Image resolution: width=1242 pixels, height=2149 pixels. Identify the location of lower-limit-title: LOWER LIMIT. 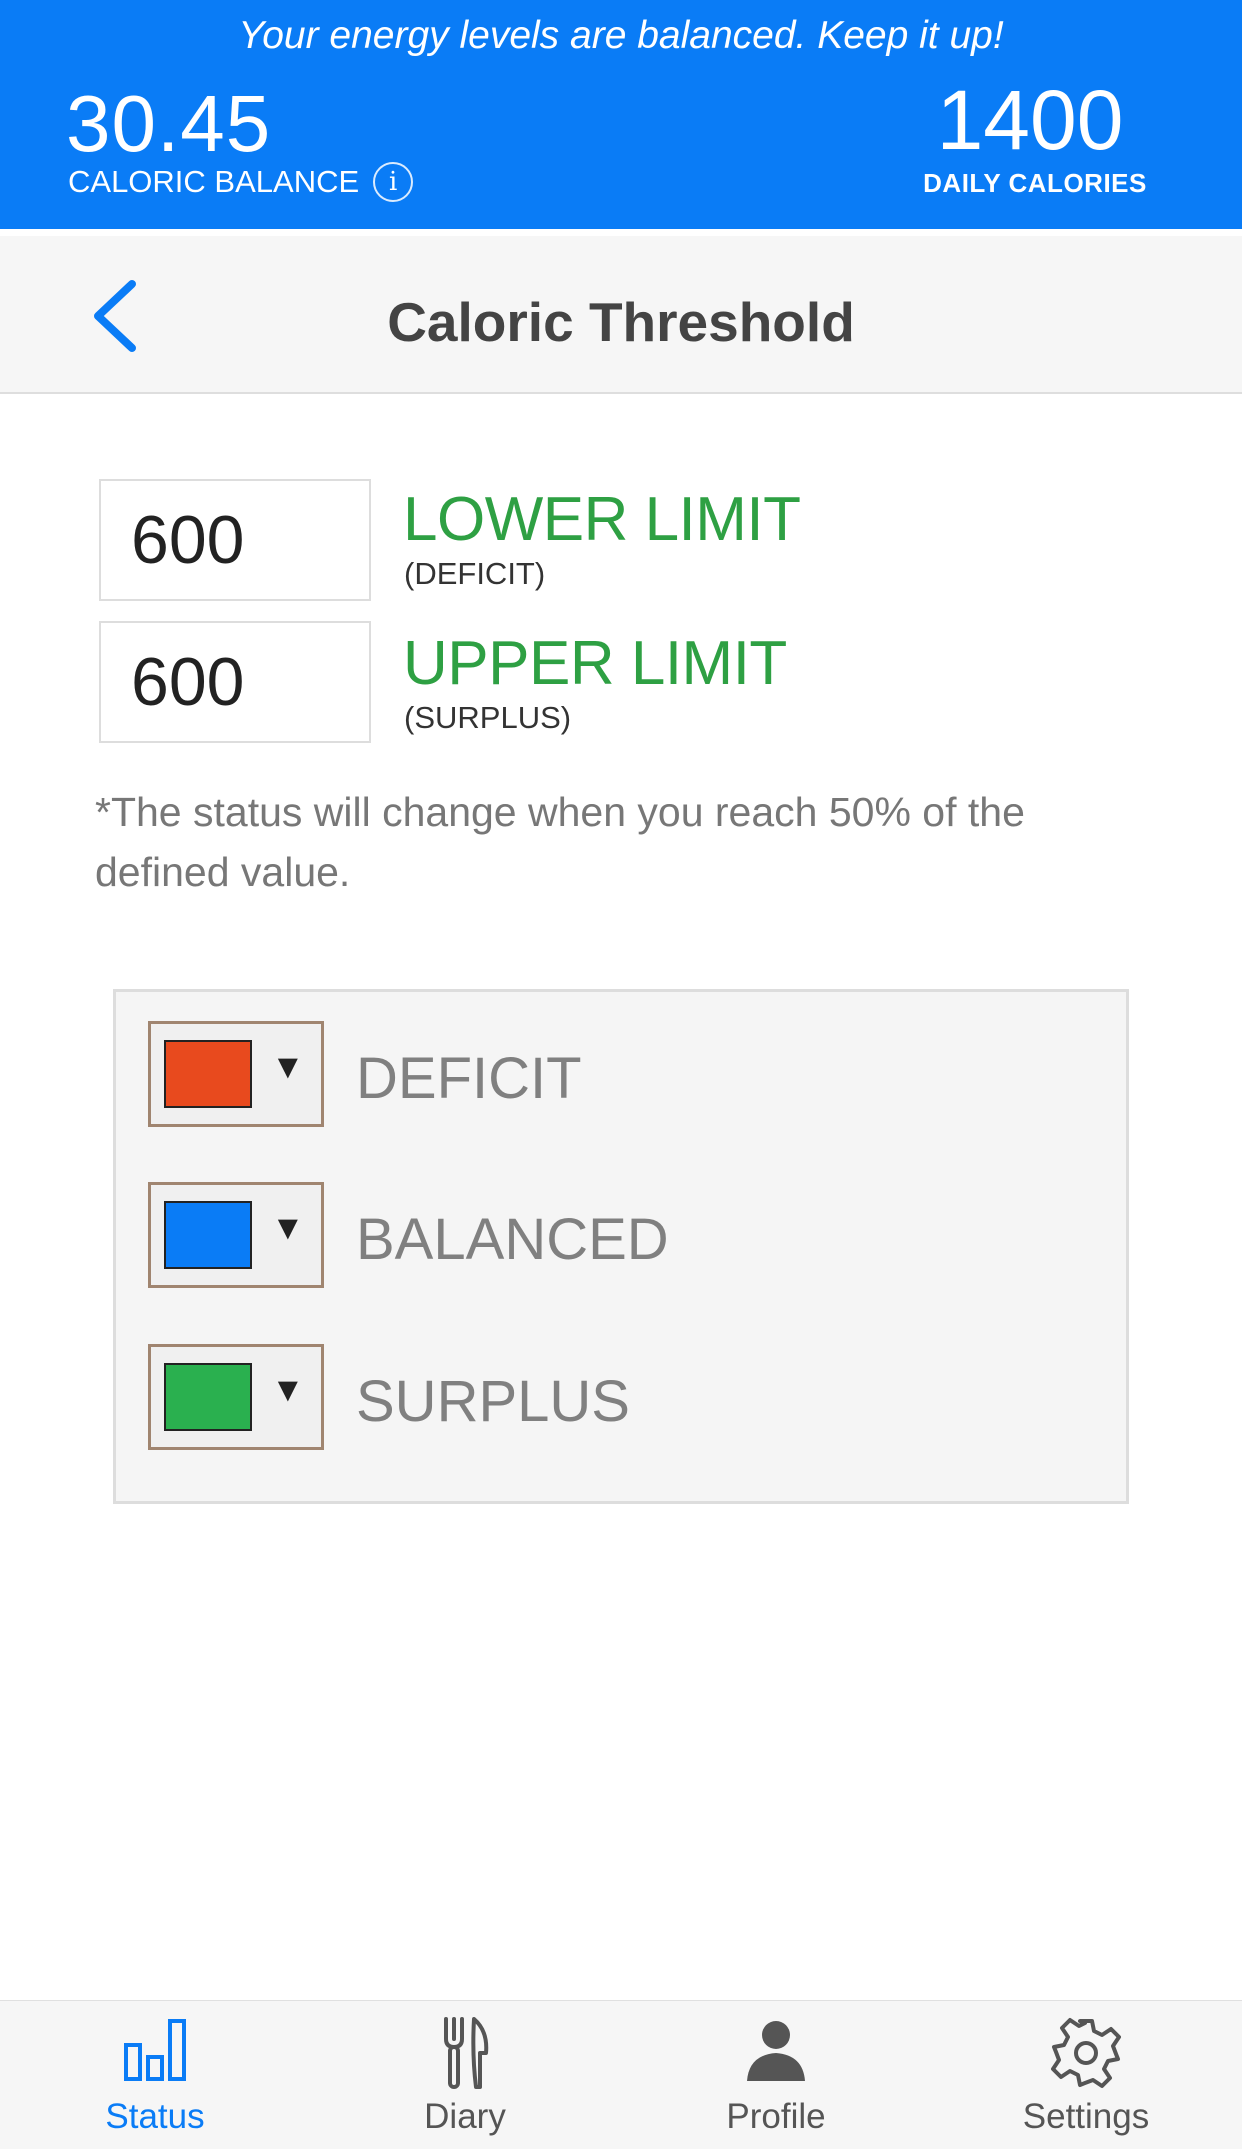
(602, 519).